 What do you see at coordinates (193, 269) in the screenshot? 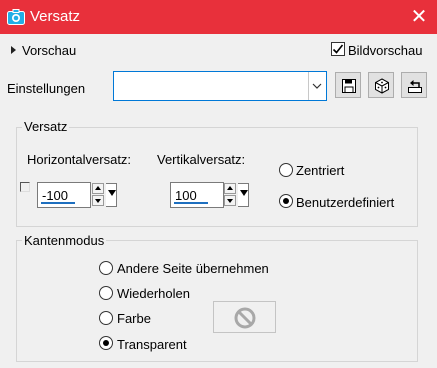
I see `wrap-radio-label: Andere Seite übernehmen` at bounding box center [193, 269].